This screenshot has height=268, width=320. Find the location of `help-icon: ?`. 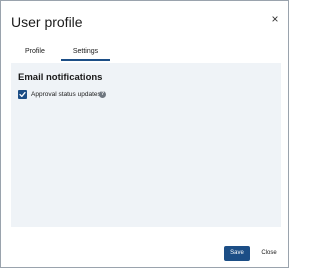

help-icon: ? is located at coordinates (102, 94).